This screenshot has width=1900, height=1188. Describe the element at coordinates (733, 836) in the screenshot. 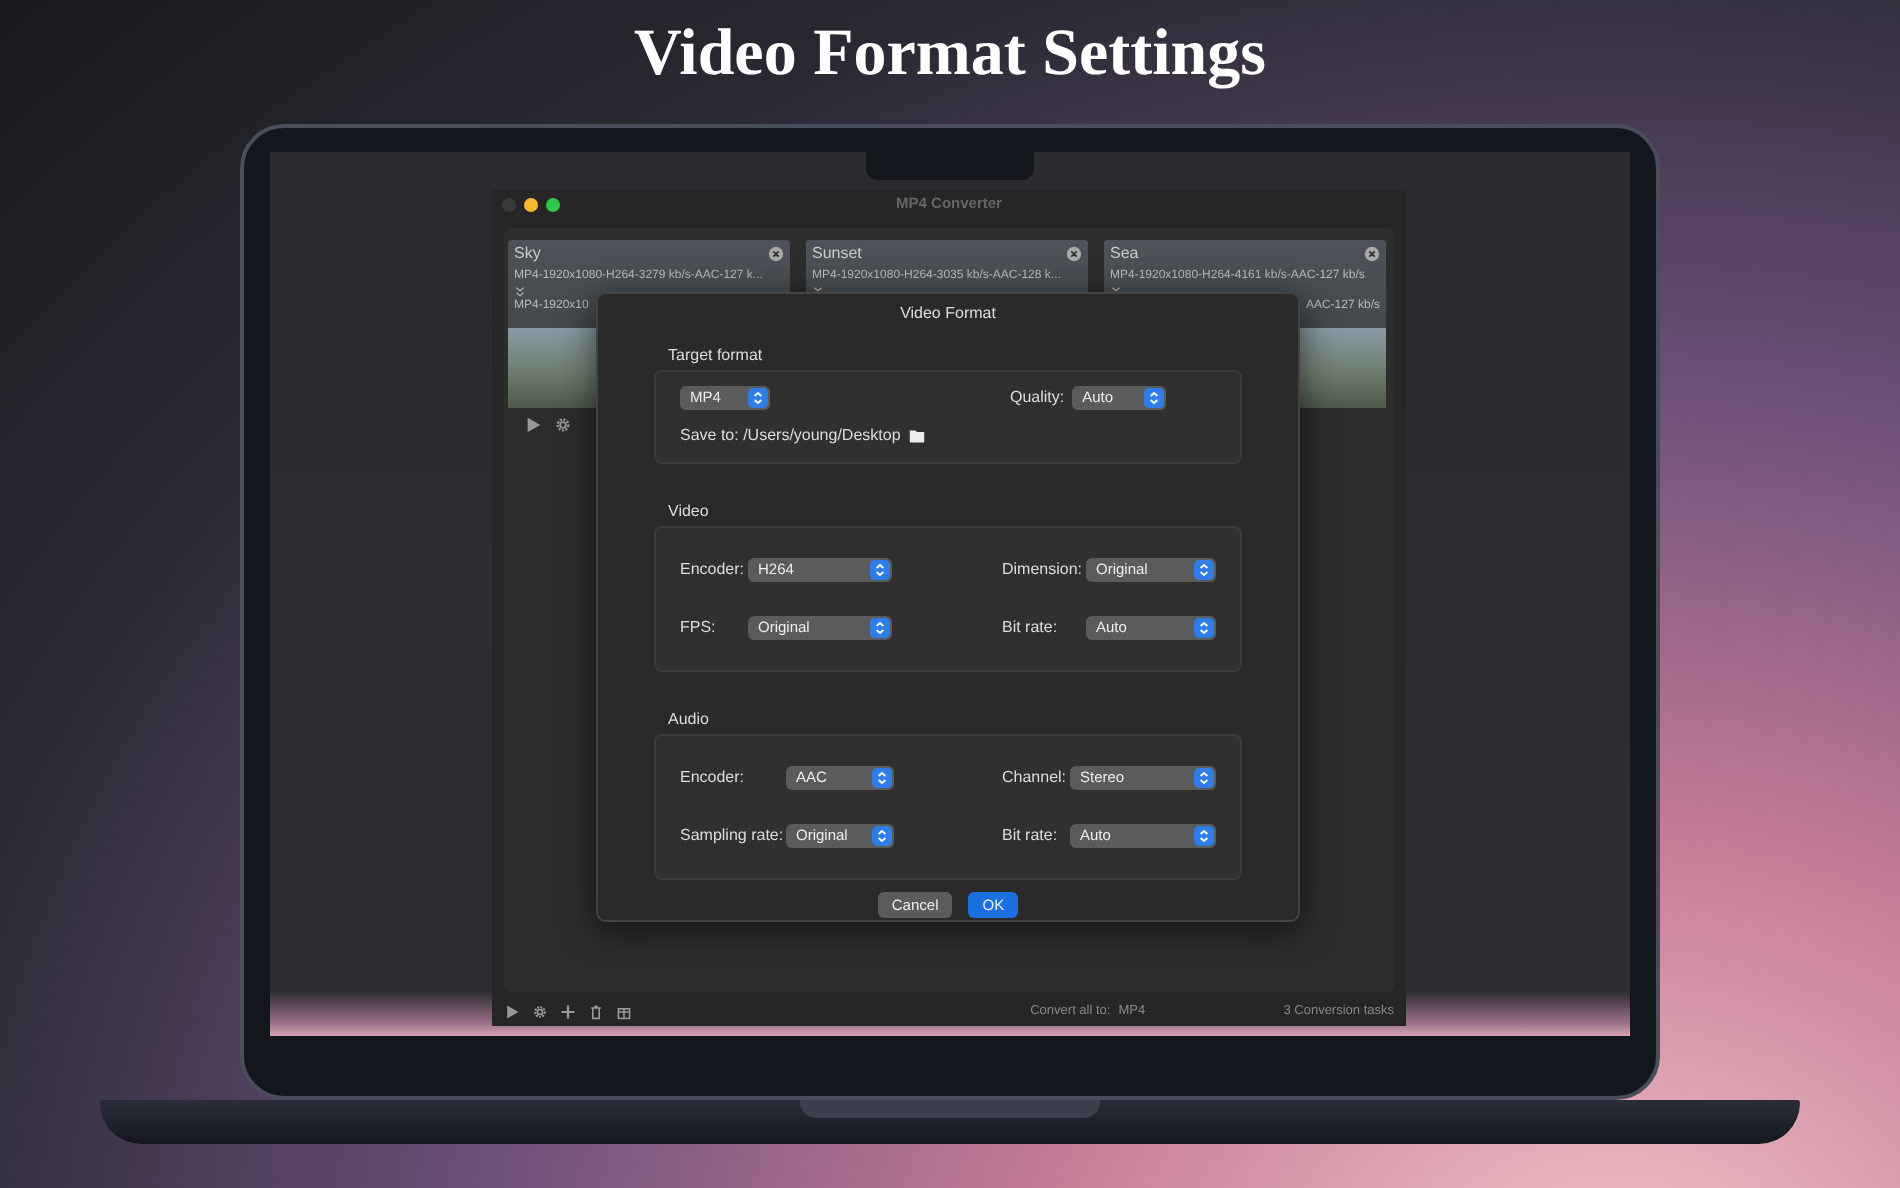

I see `field-label: Sampling rate:` at that location.